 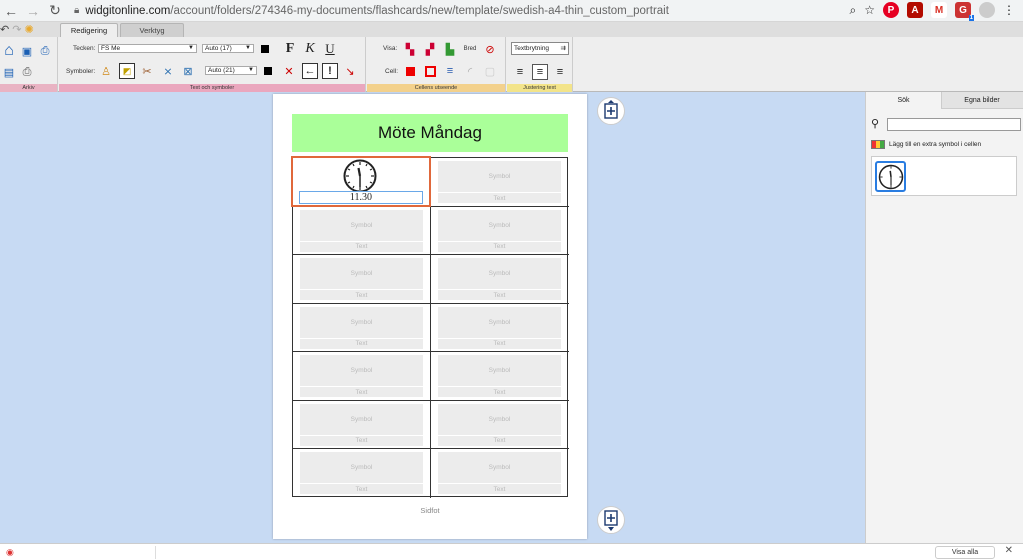 What do you see at coordinates (4, 29) in the screenshot?
I see `undo-icon: ↶` at bounding box center [4, 29].